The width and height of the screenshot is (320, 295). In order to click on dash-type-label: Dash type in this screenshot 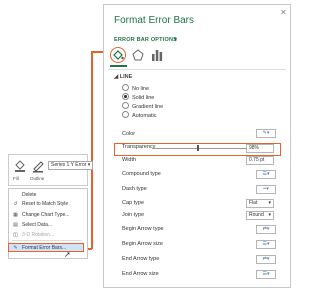, I will do `click(134, 189)`.